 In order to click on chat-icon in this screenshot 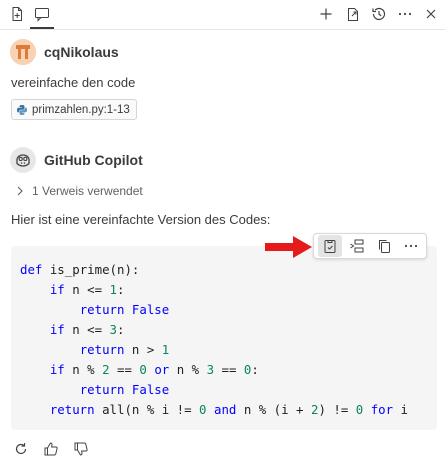, I will do `click(42, 14)`.